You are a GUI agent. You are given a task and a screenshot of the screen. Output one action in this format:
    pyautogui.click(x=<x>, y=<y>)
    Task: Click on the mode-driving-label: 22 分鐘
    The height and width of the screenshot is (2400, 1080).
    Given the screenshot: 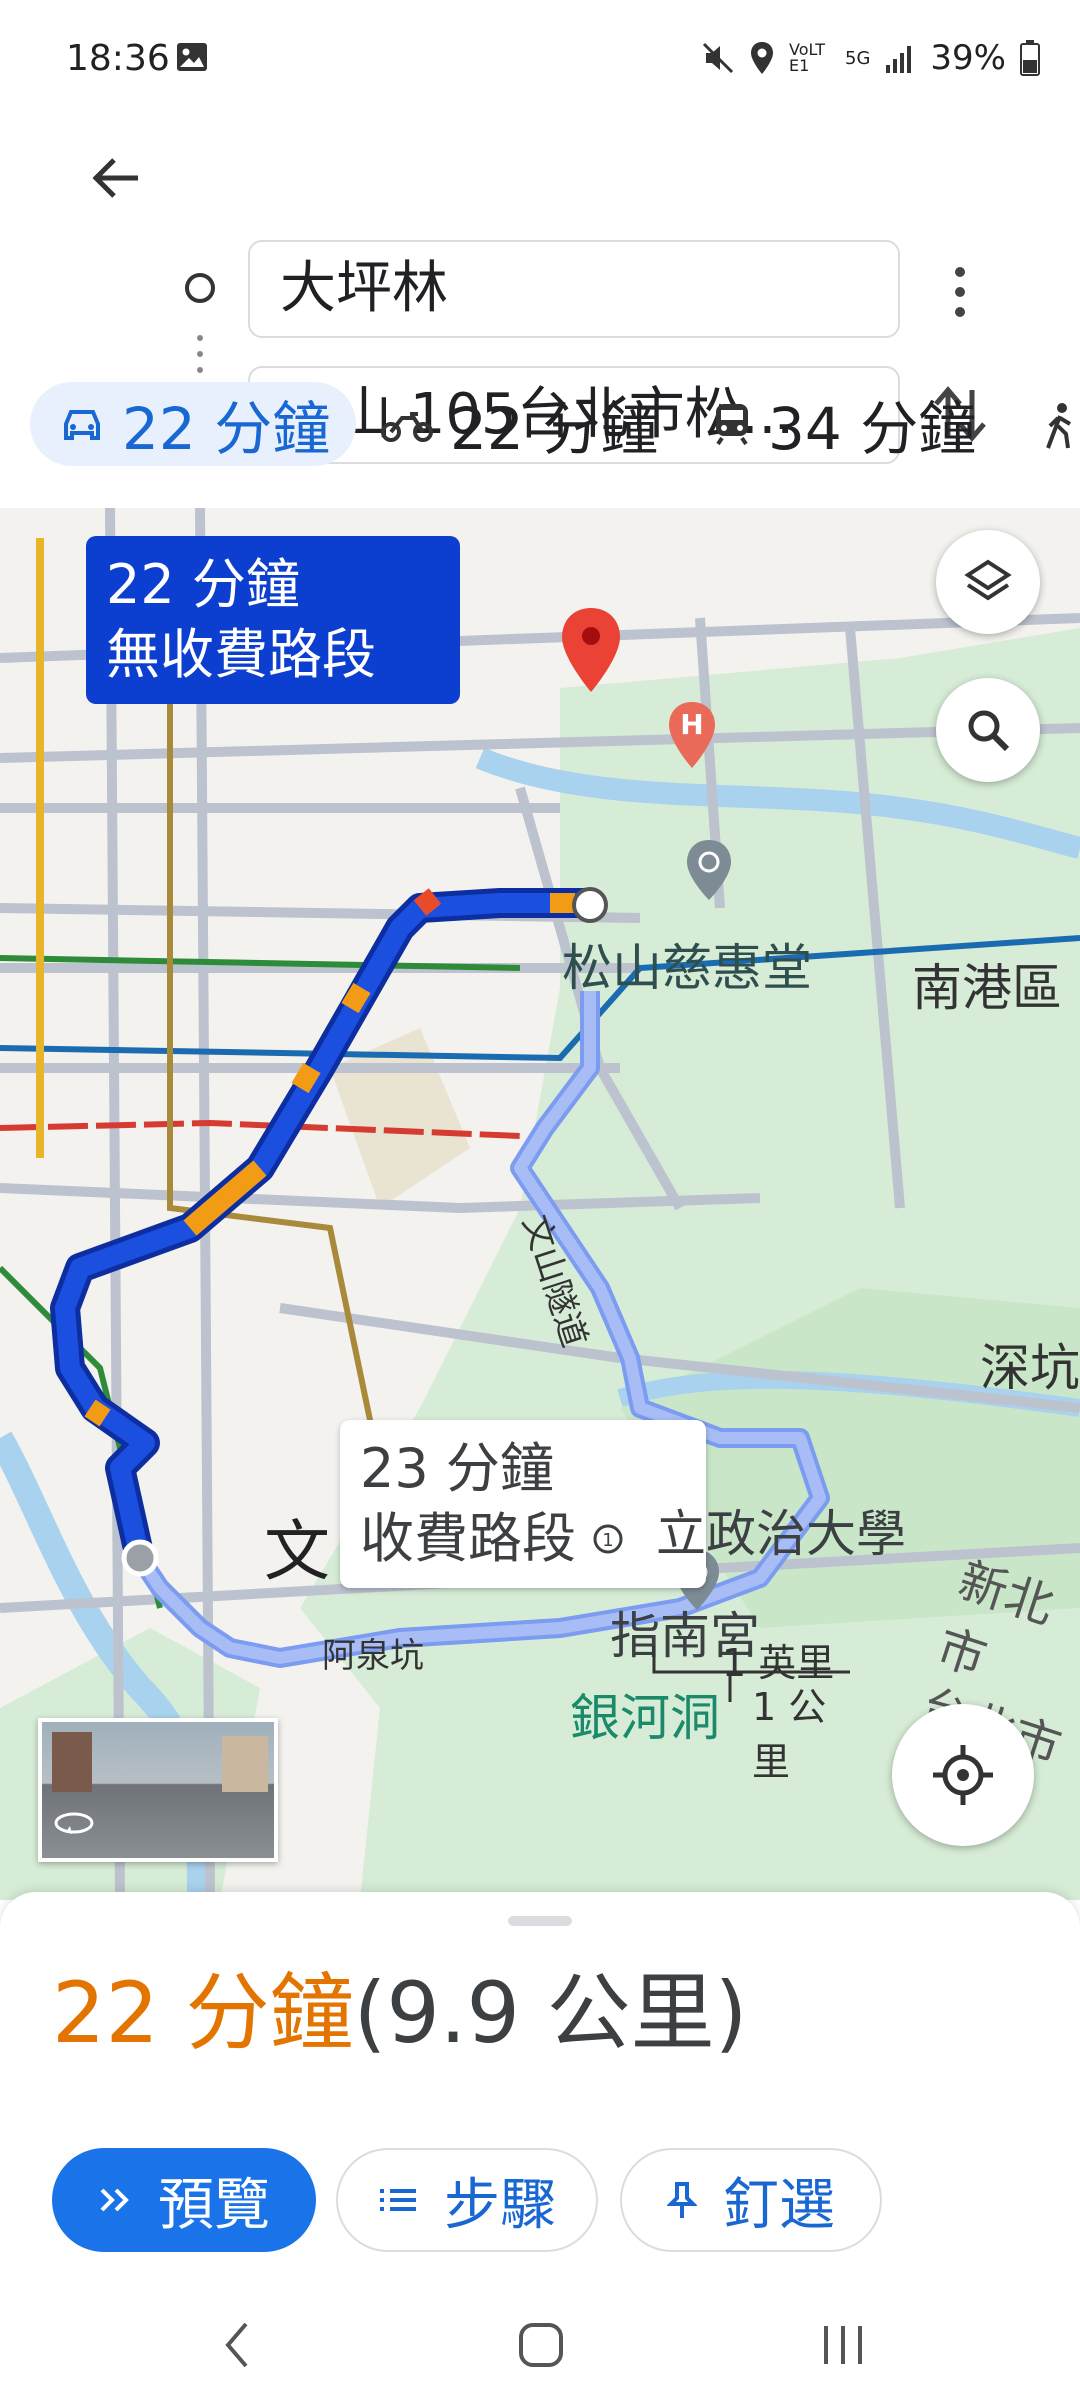 What is the action you would take?
    pyautogui.click(x=226, y=429)
    